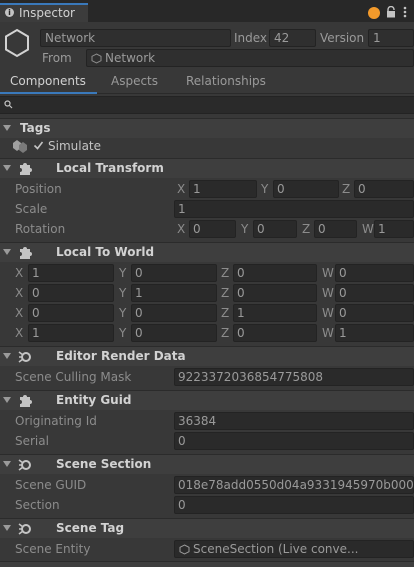 This screenshot has height=567, width=414. I want to click on orange-status-icon, so click(374, 13).